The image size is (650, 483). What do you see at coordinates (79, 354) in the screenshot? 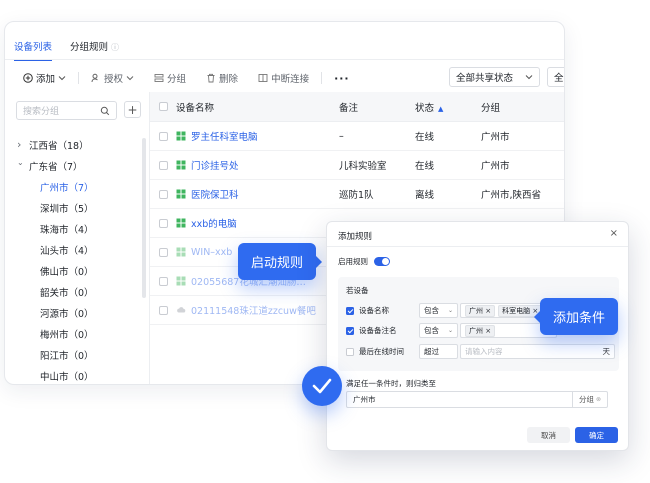
I see `tree-node-city: 阳江市（0）` at bounding box center [79, 354].